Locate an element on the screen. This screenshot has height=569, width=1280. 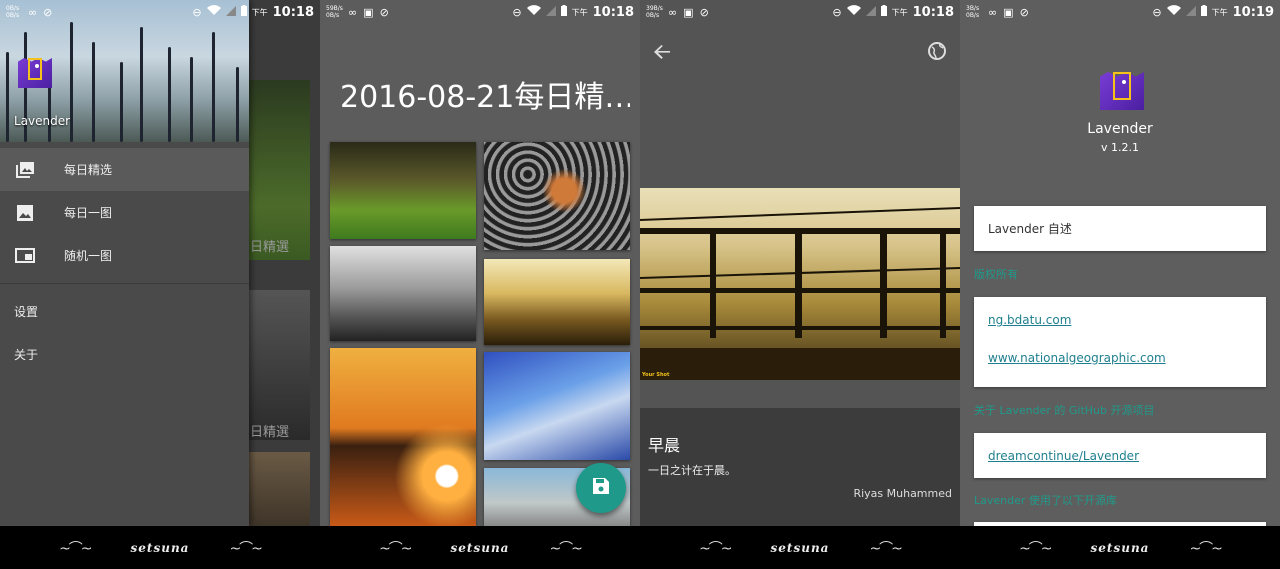
section-github: 关于 Lavender 的 GitHub 开源项目 is located at coordinates (1064, 410).